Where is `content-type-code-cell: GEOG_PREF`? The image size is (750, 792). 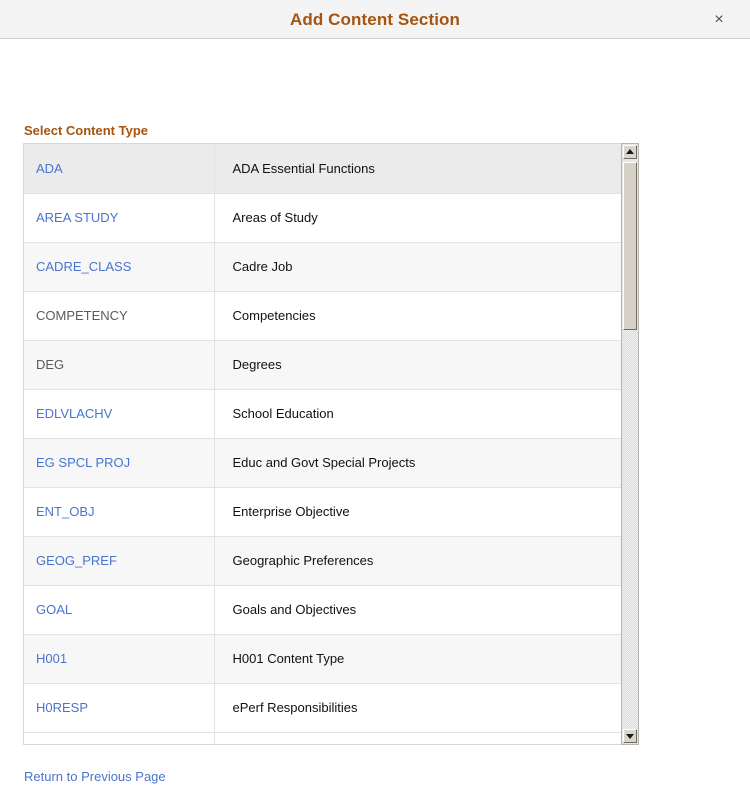
content-type-code-cell: GEOG_PREF is located at coordinates (119, 561).